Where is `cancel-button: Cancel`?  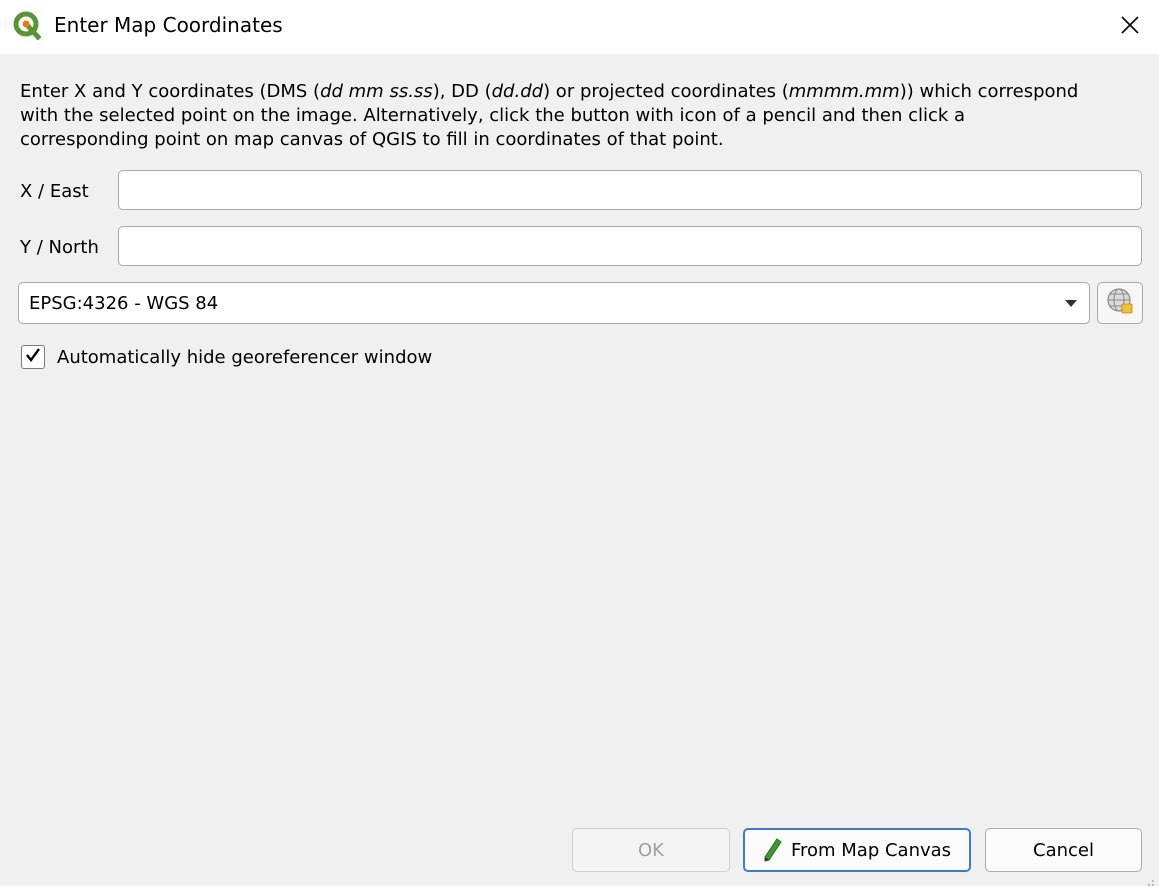 cancel-button: Cancel is located at coordinates (1063, 850).